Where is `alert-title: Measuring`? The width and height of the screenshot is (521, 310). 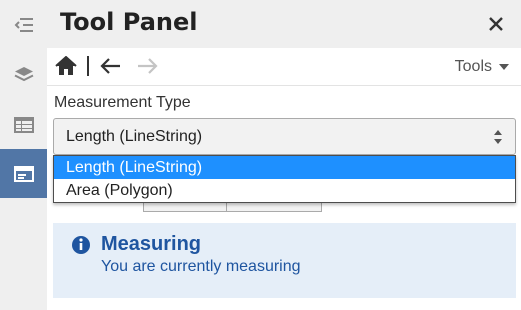 alert-title: Measuring is located at coordinates (151, 244).